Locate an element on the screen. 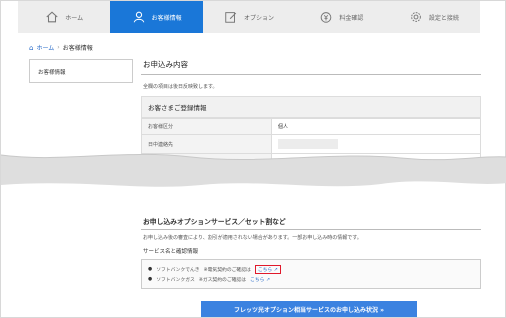  home-small-icon: ⌂ is located at coordinates (31, 47).